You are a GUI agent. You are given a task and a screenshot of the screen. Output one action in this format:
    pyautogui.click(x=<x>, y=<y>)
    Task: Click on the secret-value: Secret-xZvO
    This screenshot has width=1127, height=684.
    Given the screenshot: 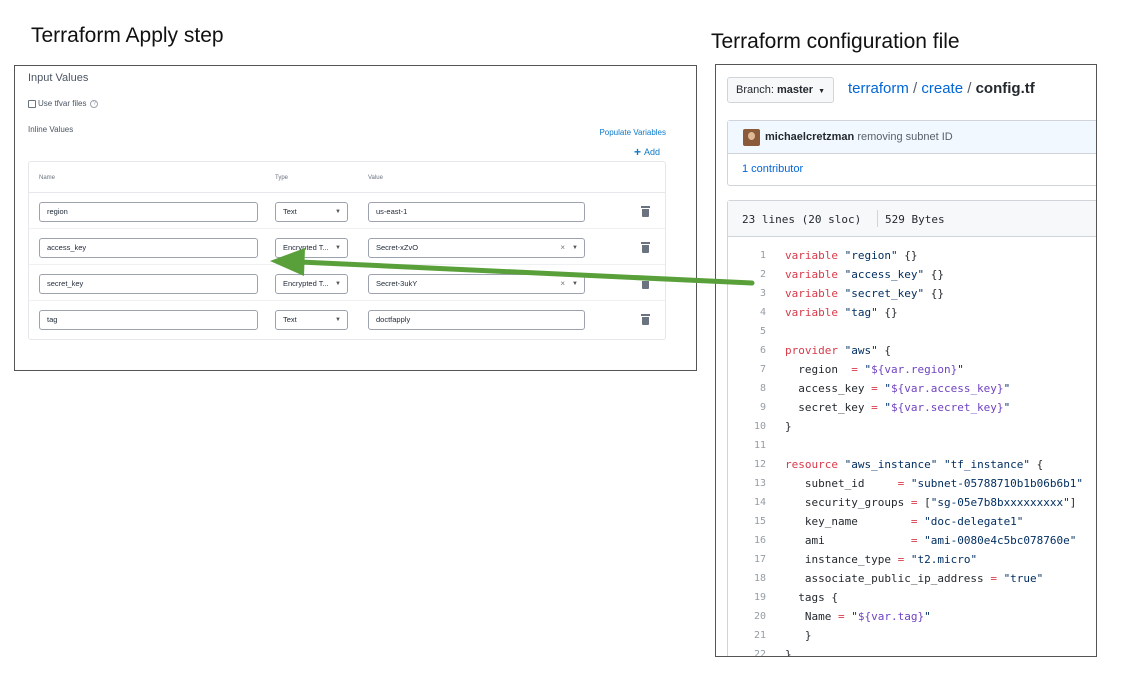 What is the action you would take?
    pyautogui.click(x=397, y=247)
    